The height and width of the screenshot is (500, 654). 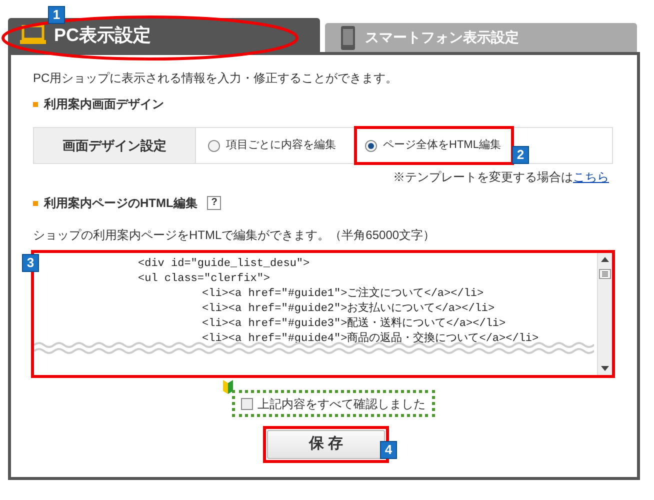 What do you see at coordinates (272, 145) in the screenshot?
I see `radio-option: 項目ごとに内容を編集` at bounding box center [272, 145].